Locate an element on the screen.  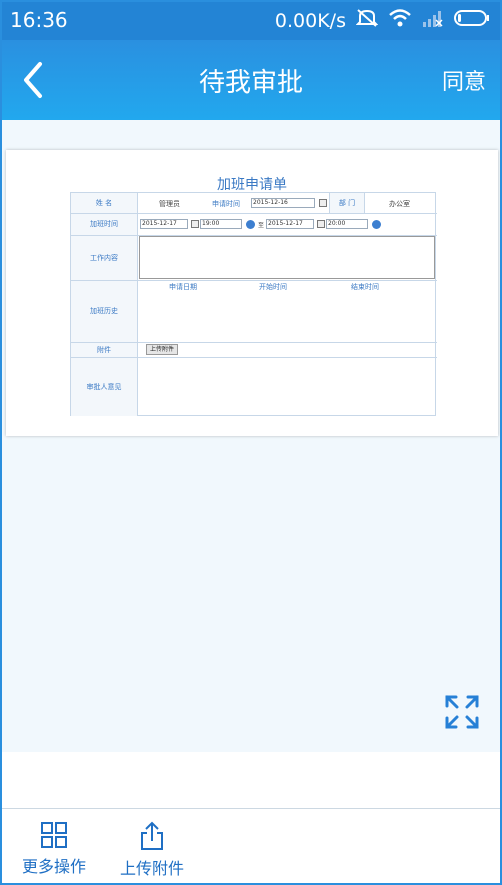
history-label: 加班历史 is located at coordinates (104, 311).